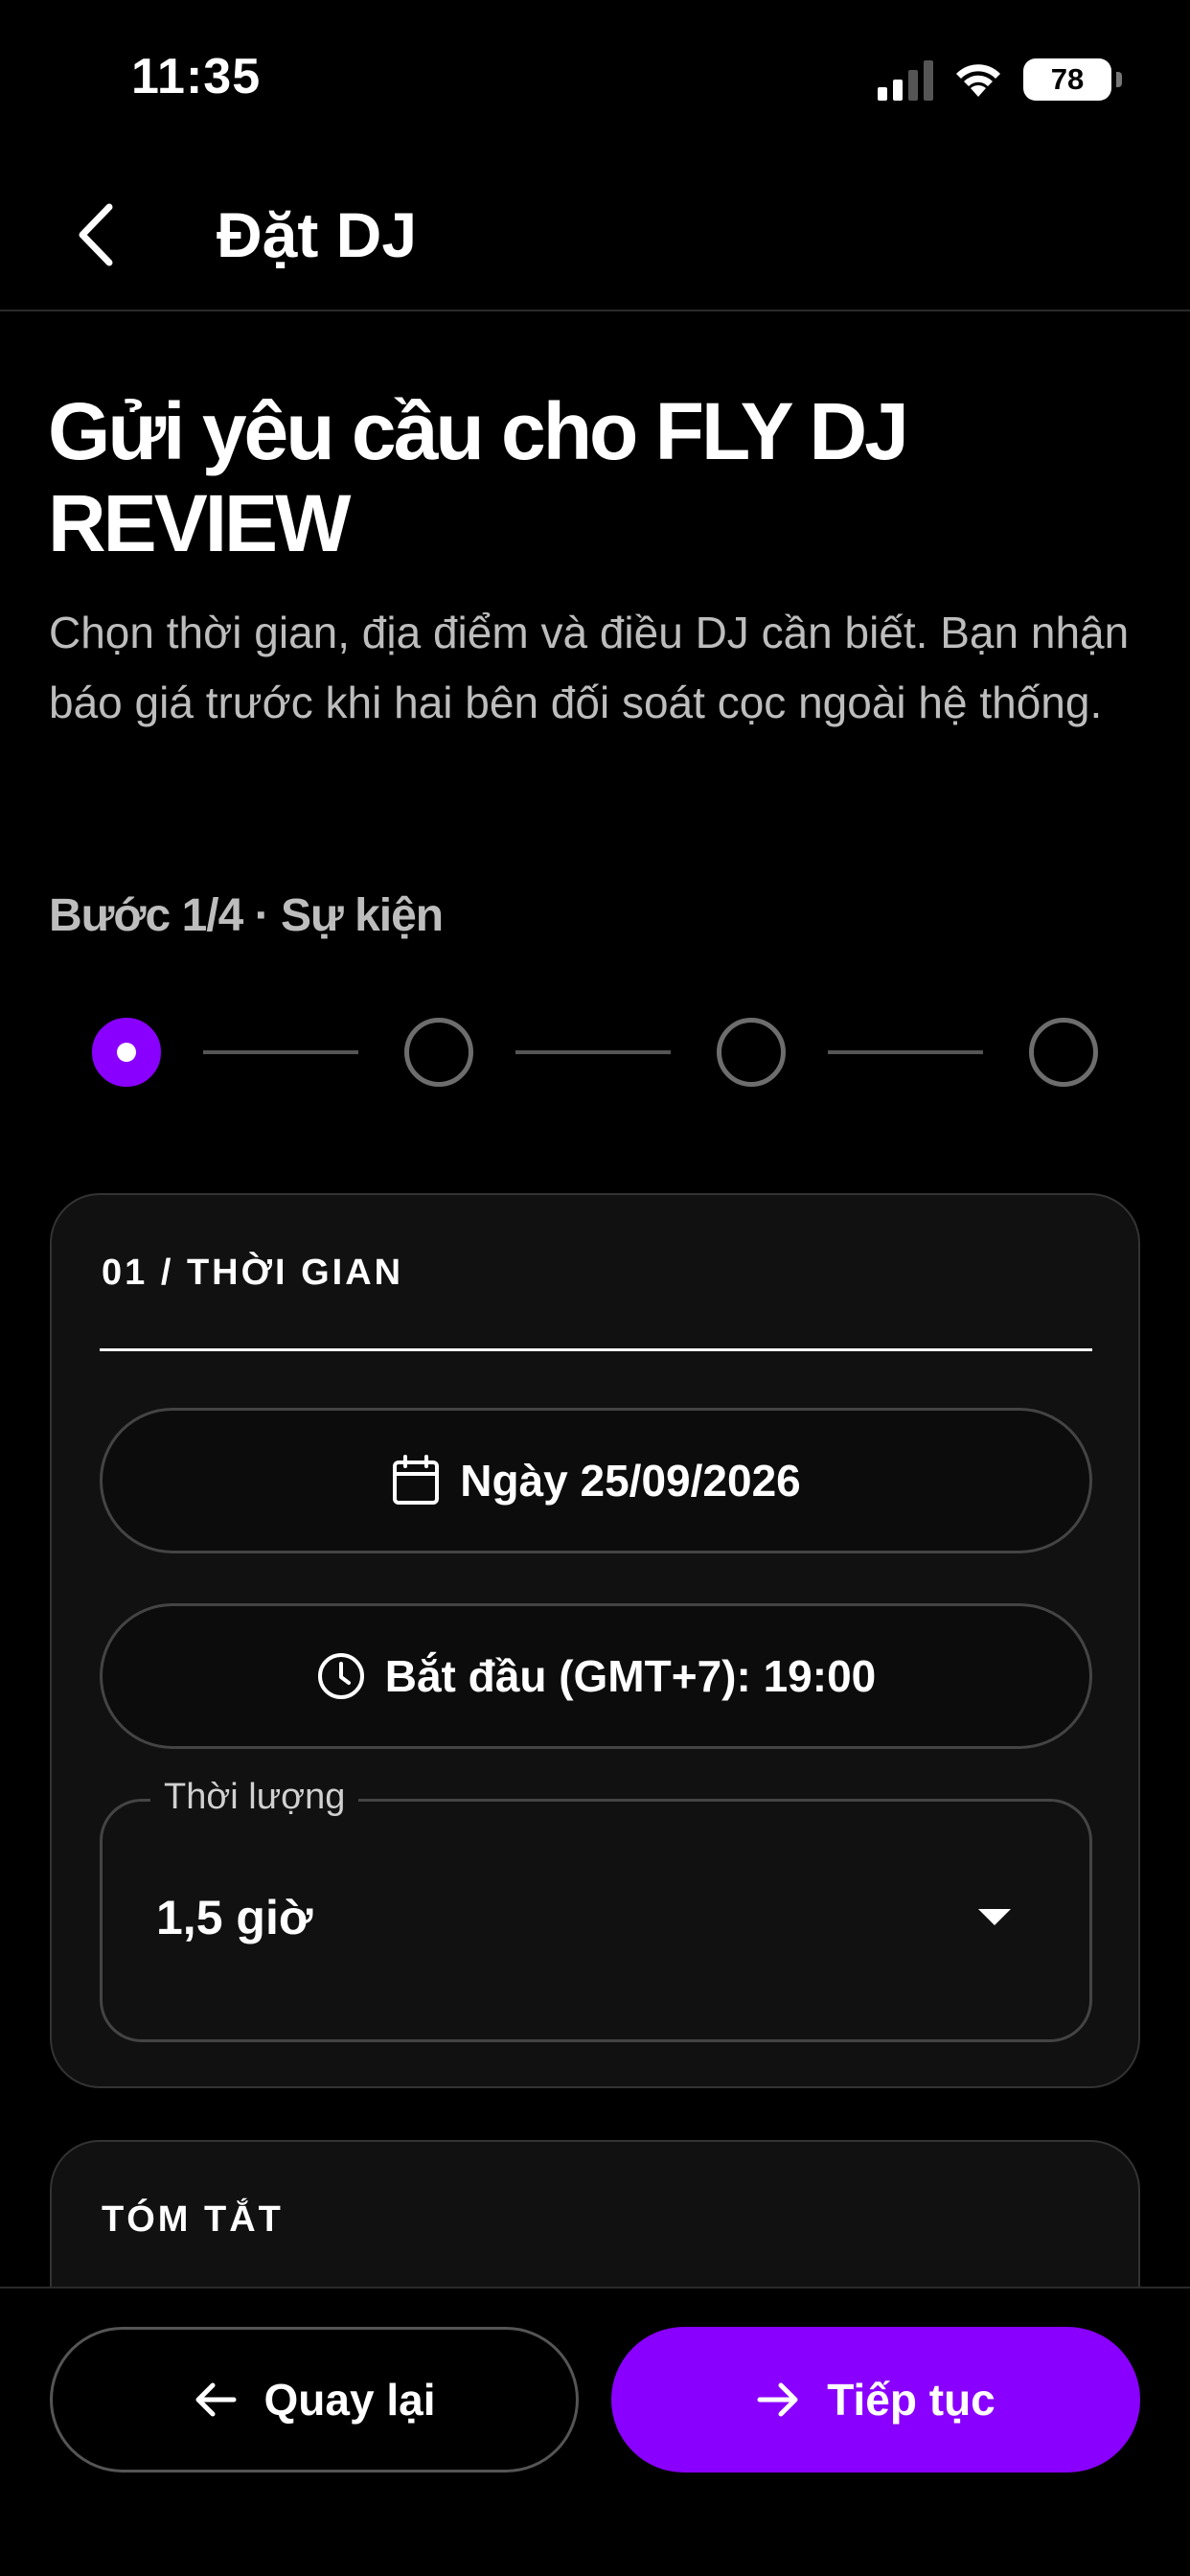  What do you see at coordinates (234, 1917) in the screenshot?
I see `duration-value: 1,5 giờ` at bounding box center [234, 1917].